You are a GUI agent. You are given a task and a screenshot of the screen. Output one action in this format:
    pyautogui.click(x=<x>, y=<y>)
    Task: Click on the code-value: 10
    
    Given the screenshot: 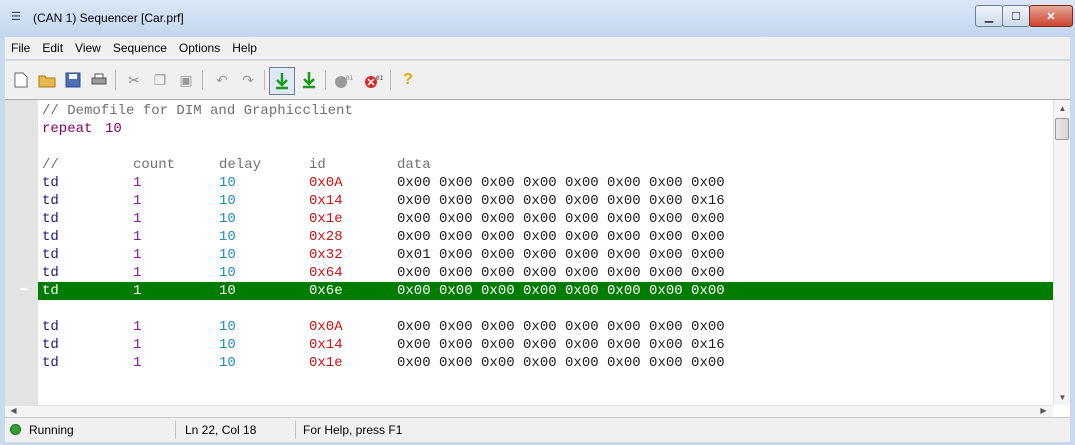 What is the action you would take?
    pyautogui.click(x=113, y=129)
    